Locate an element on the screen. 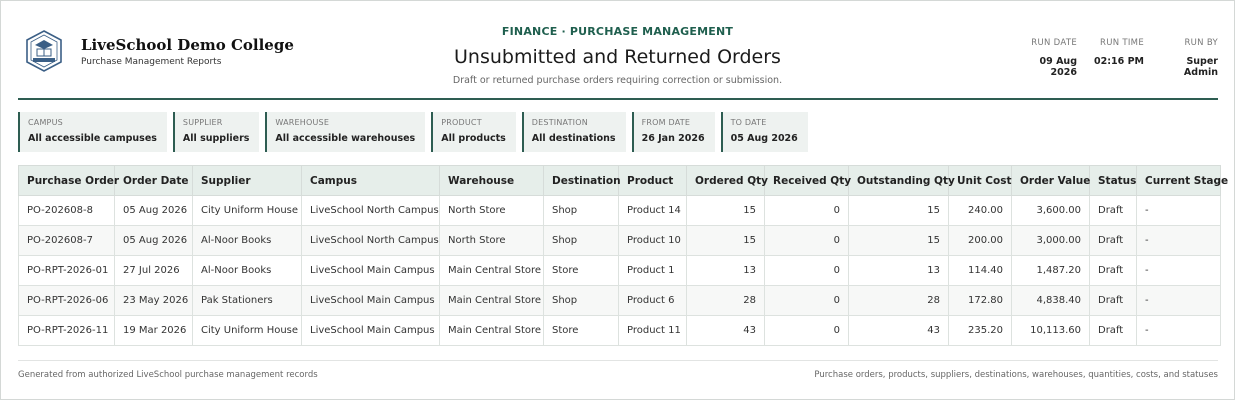 This screenshot has height=400, width=1235. cell-warehouse: Main Central Store is located at coordinates (491, 300).